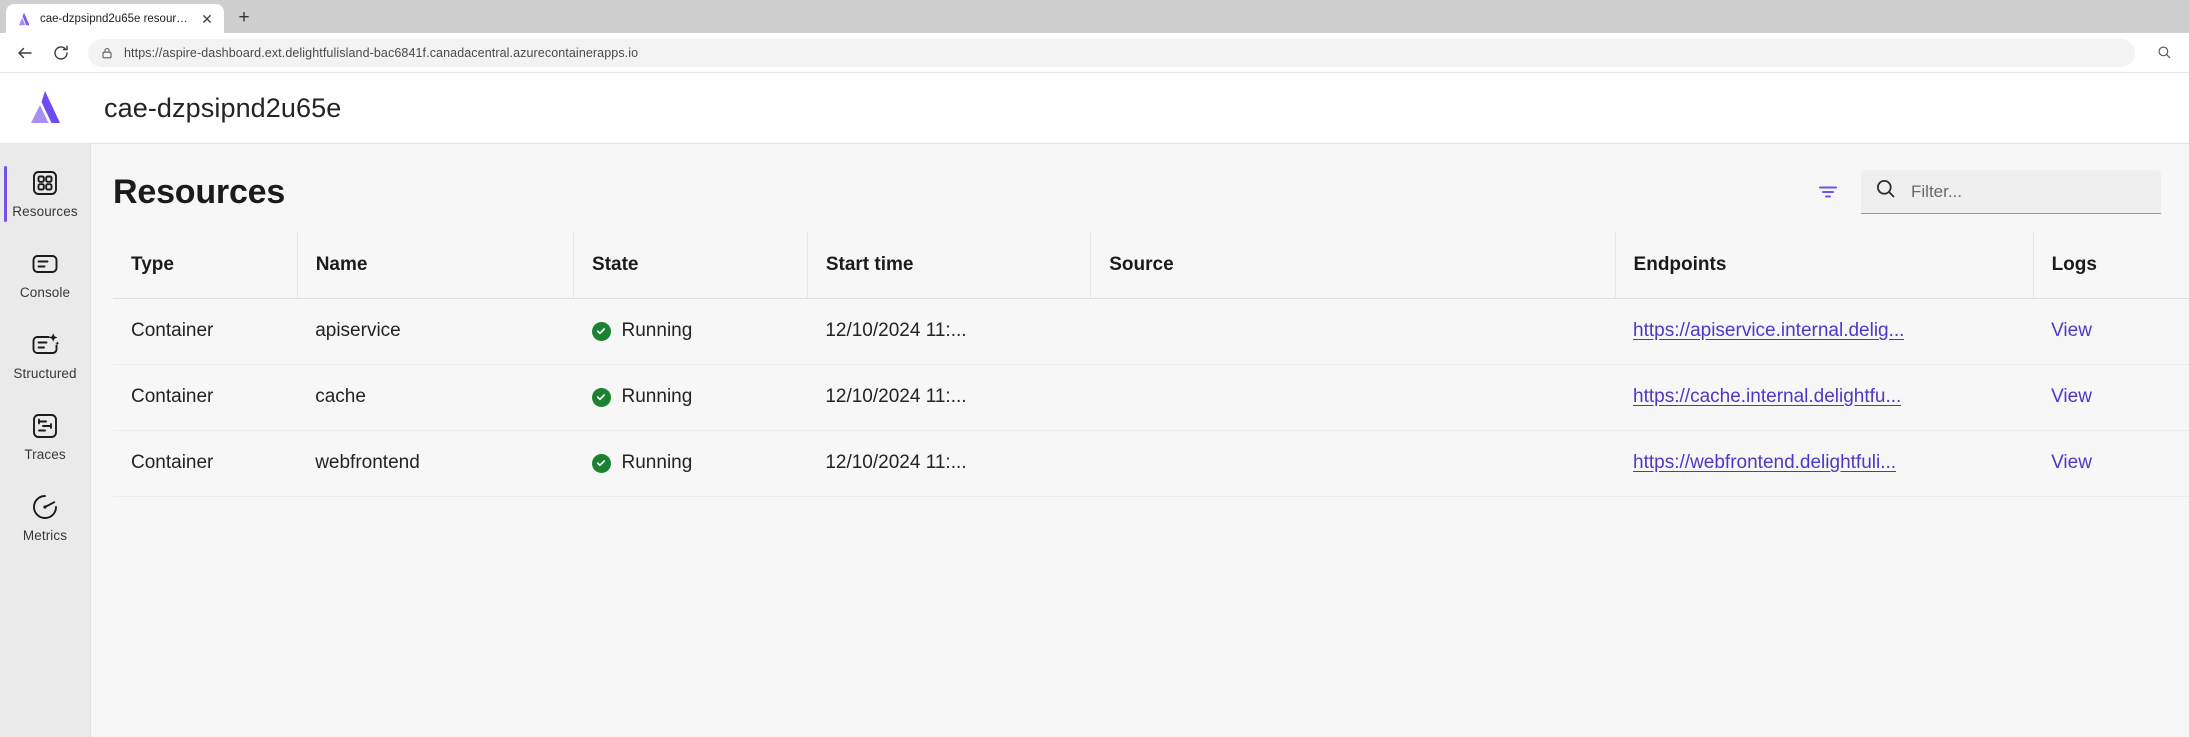 This screenshot has height=737, width=2189. Describe the element at coordinates (435, 265) in the screenshot. I see `column-header-name: Name` at that location.